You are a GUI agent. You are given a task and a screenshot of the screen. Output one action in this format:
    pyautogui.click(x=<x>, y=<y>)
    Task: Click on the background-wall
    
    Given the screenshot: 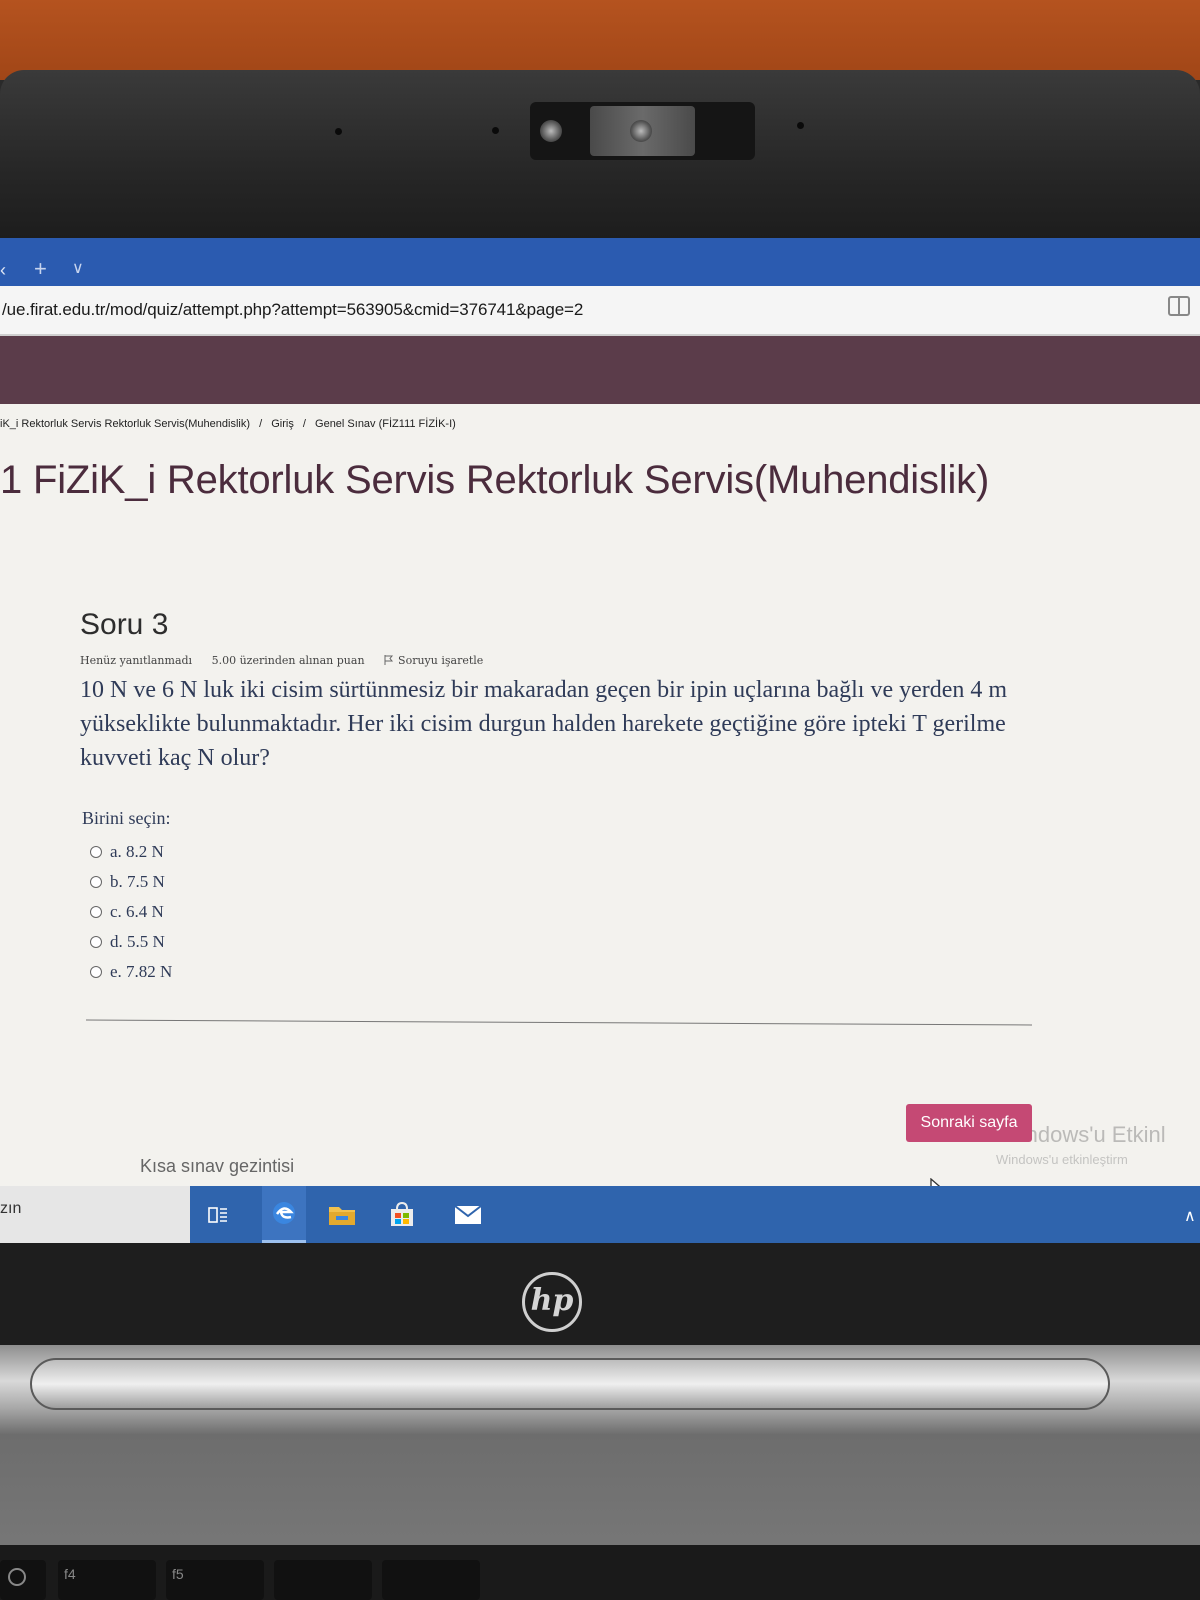 What is the action you would take?
    pyautogui.click(x=600, y=40)
    